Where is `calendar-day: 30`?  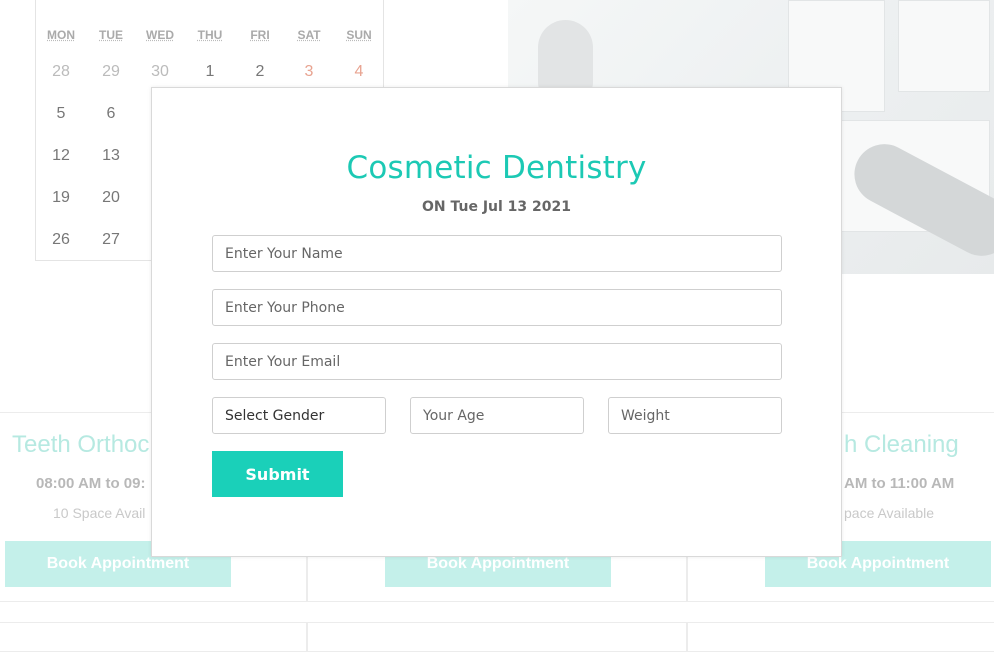 calendar-day: 30 is located at coordinates (160, 72).